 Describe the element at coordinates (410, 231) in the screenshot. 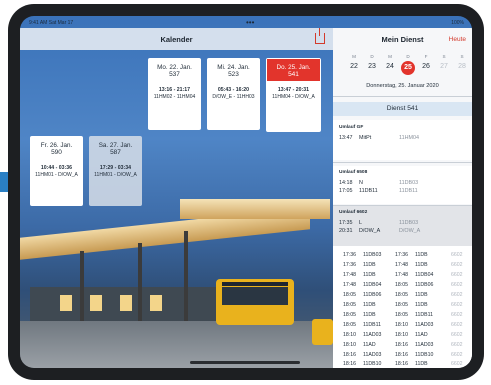

I see `umlauf-end: D/OW_A` at that location.